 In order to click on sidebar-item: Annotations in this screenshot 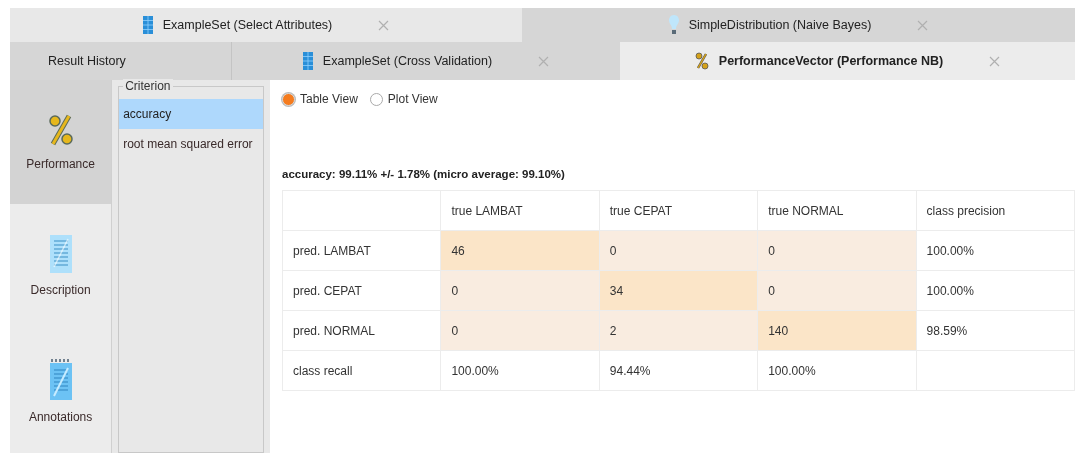, I will do `click(61, 390)`.